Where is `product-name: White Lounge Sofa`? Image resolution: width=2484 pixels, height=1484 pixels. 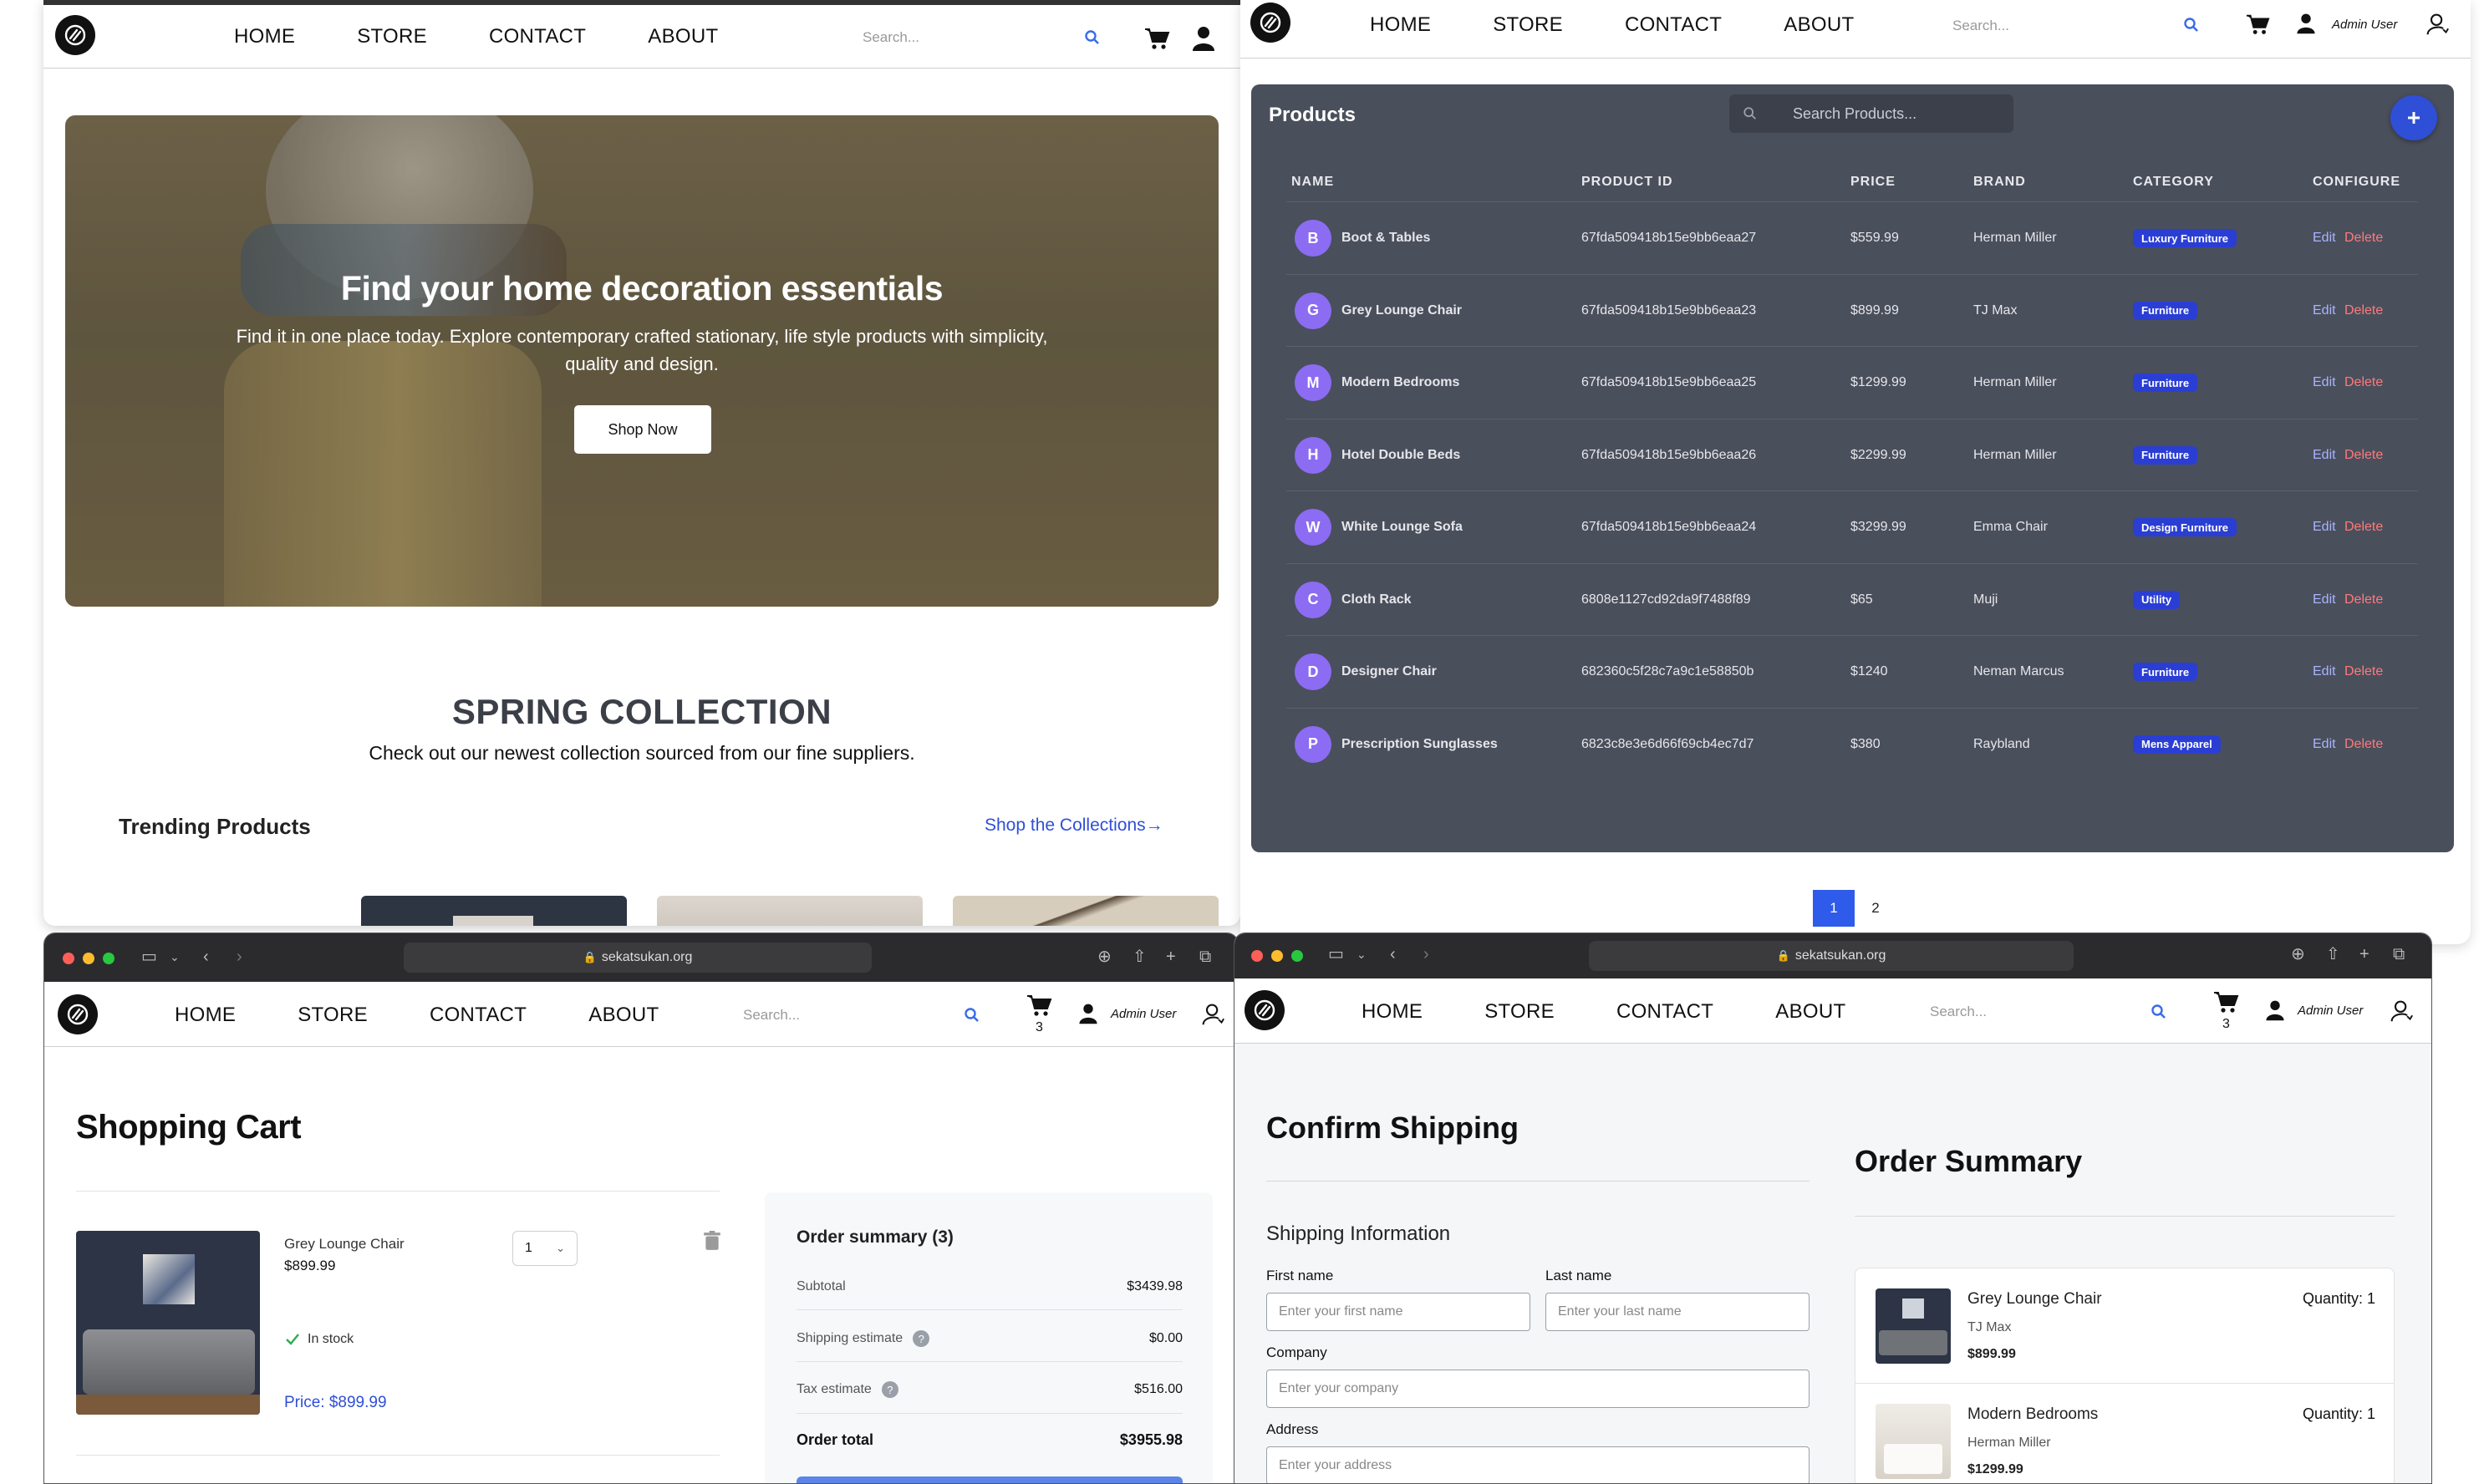 product-name: White Lounge Sofa is located at coordinates (1402, 527).